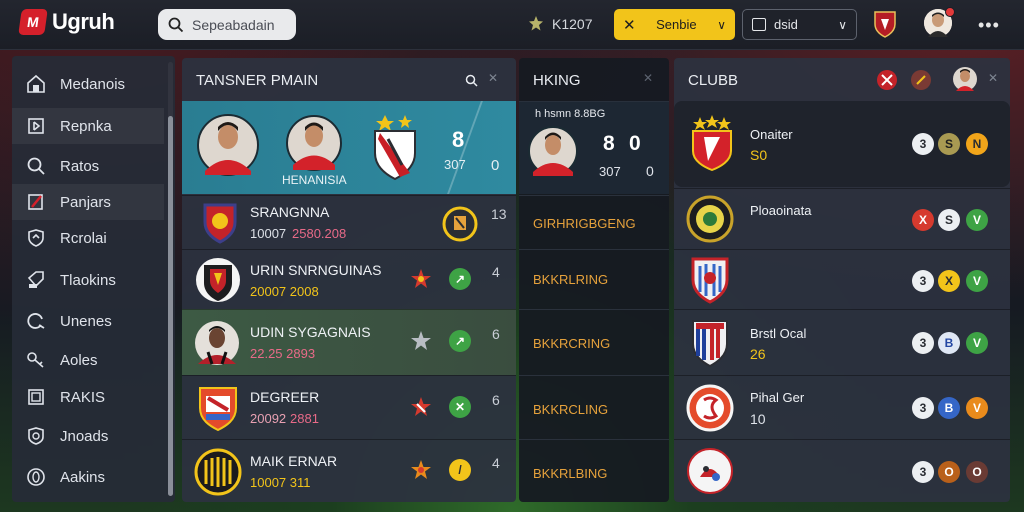 Image resolution: width=1024 pixels, height=512 pixels. What do you see at coordinates (989, 25) in the screenshot?
I see `more-options-icon: •••` at bounding box center [989, 25].